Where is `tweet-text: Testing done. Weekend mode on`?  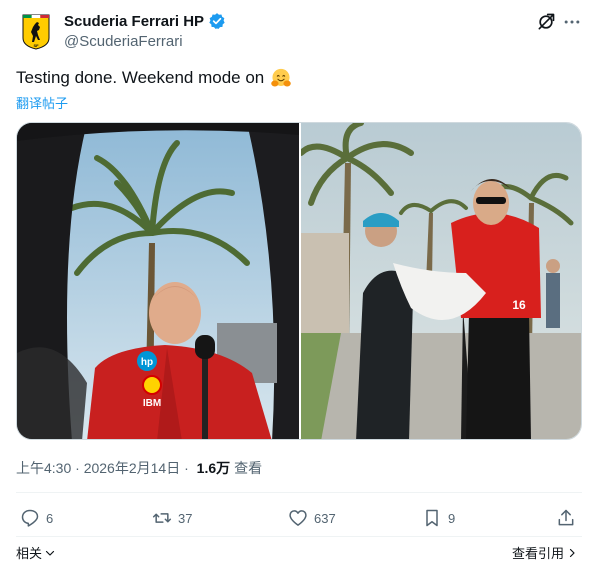 tweet-text: Testing done. Weekend mode on is located at coordinates (154, 78).